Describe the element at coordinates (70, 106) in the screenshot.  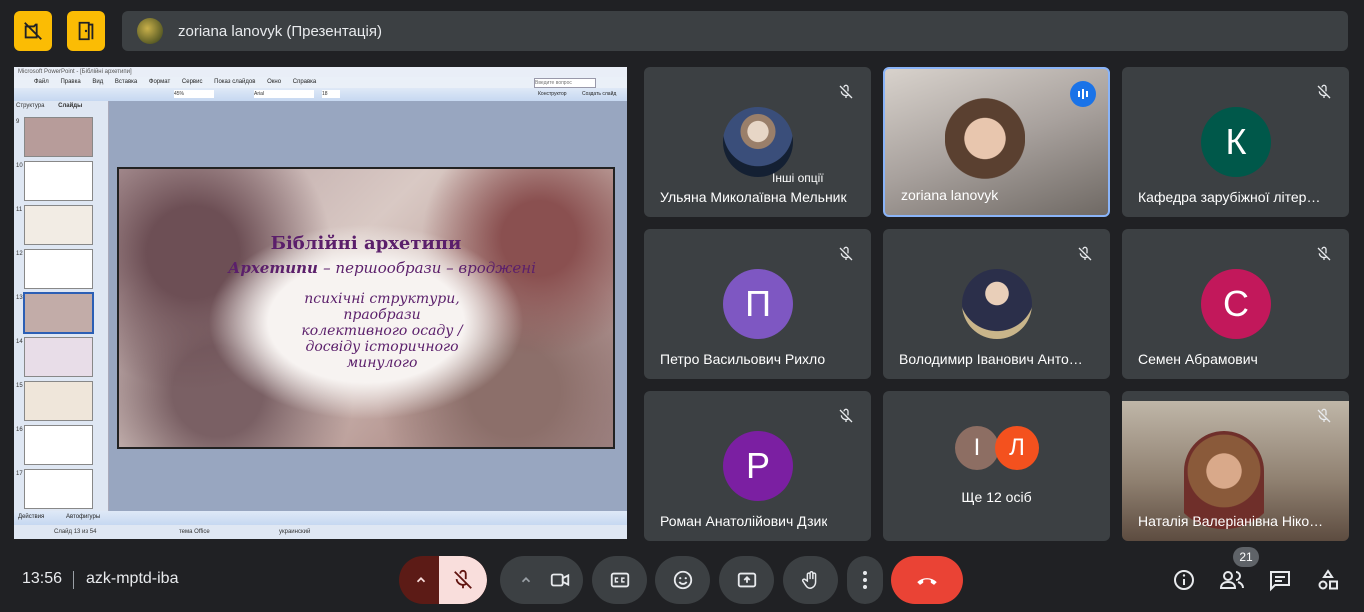
I see `tab-slides: Слайды` at that location.